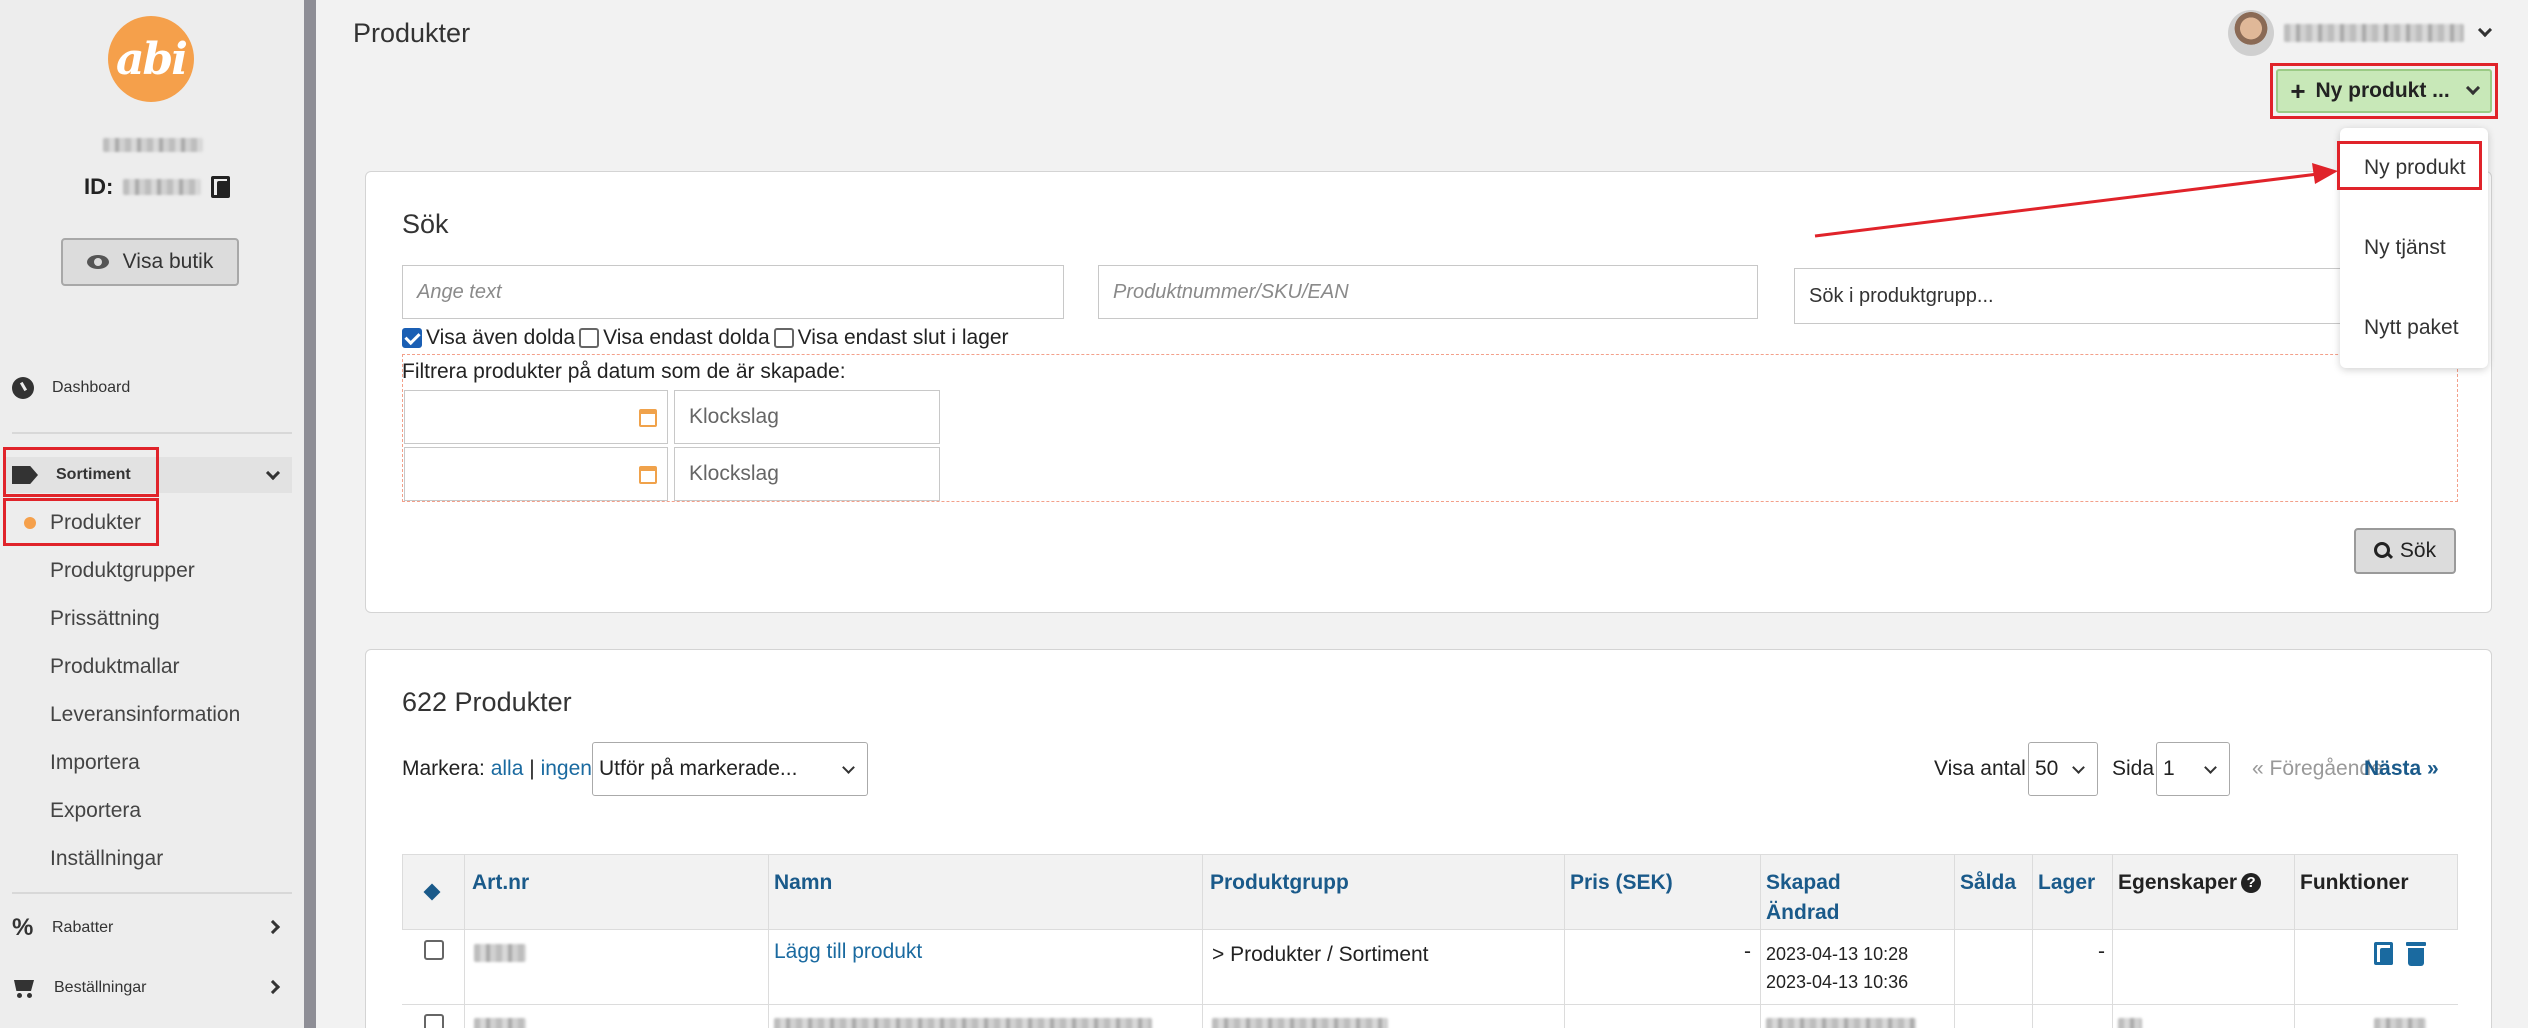 The image size is (2528, 1028). Describe the element at coordinates (99, 186) in the screenshot. I see `shop-id-label: ID:` at that location.